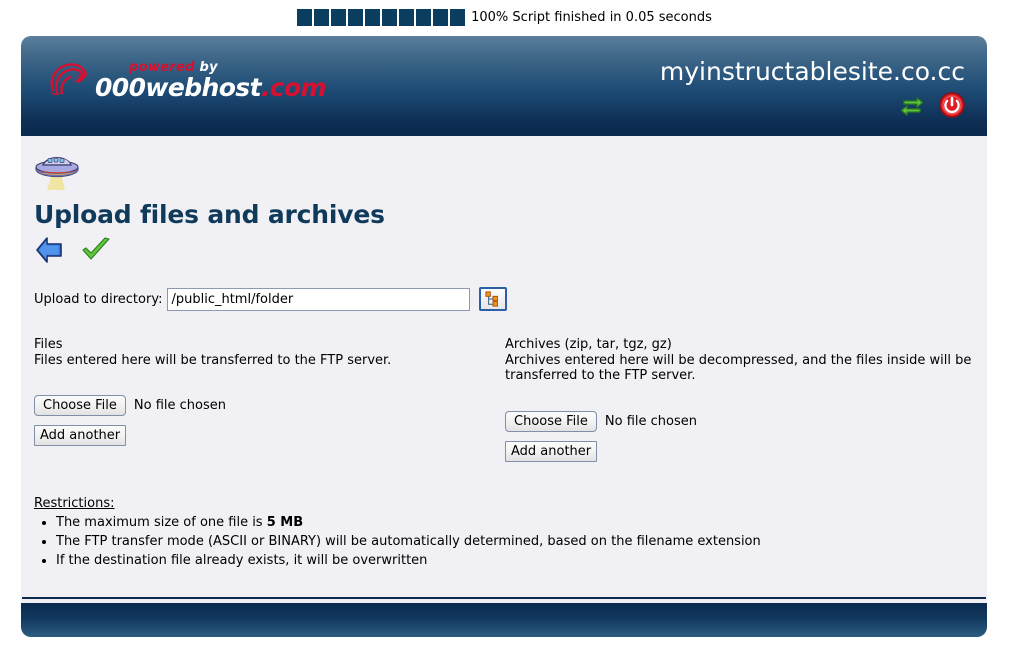 Image resolution: width=1009 pixels, height=660 pixels. What do you see at coordinates (293, 87) in the screenshot?
I see `brand-tld: .com` at bounding box center [293, 87].